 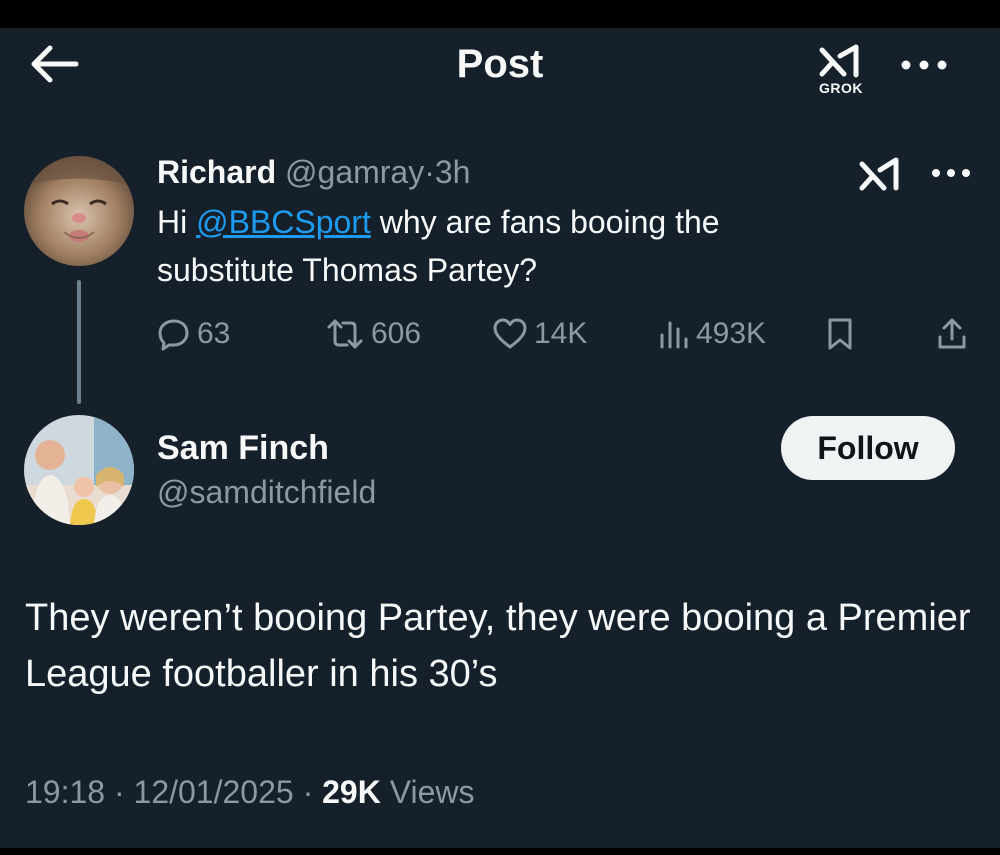 What do you see at coordinates (79, 342) in the screenshot?
I see `thread-connector-line` at bounding box center [79, 342].